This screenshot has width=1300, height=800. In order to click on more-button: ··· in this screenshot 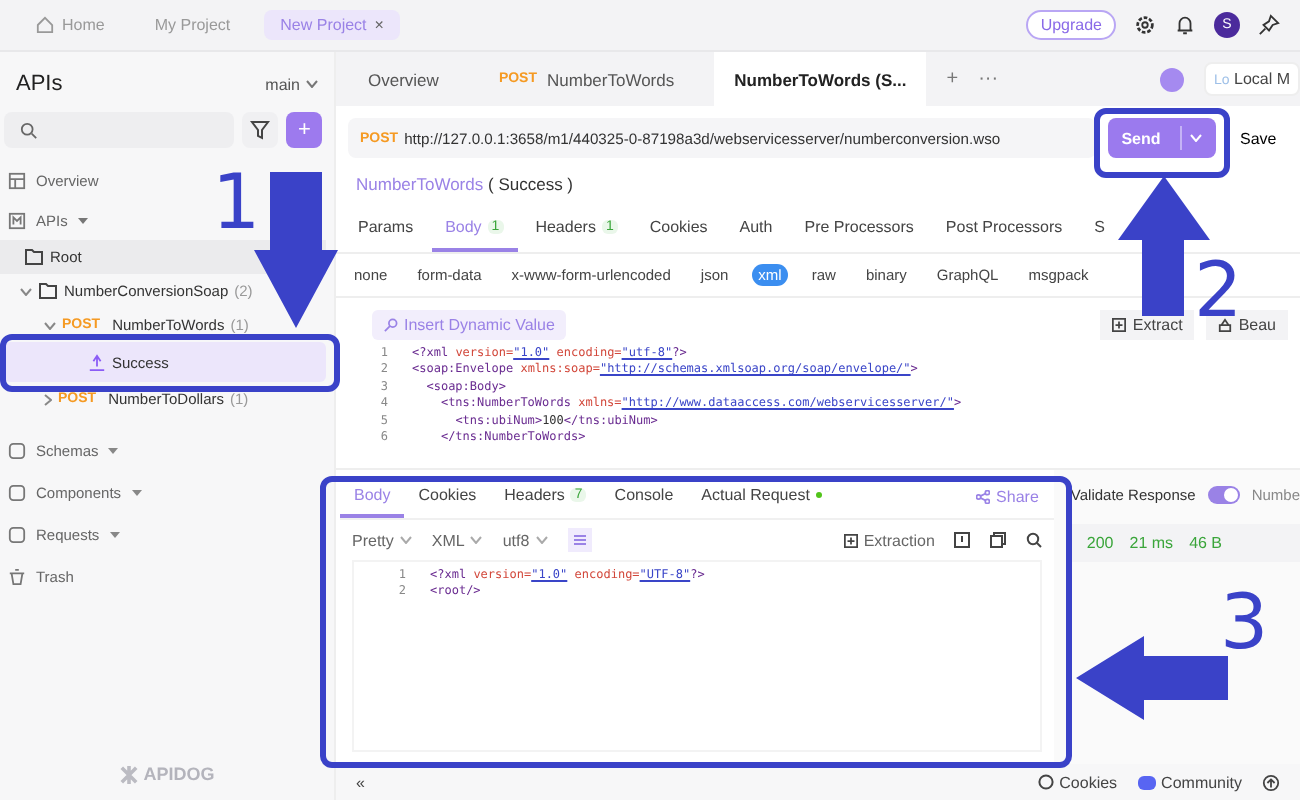, I will do `click(988, 79)`.